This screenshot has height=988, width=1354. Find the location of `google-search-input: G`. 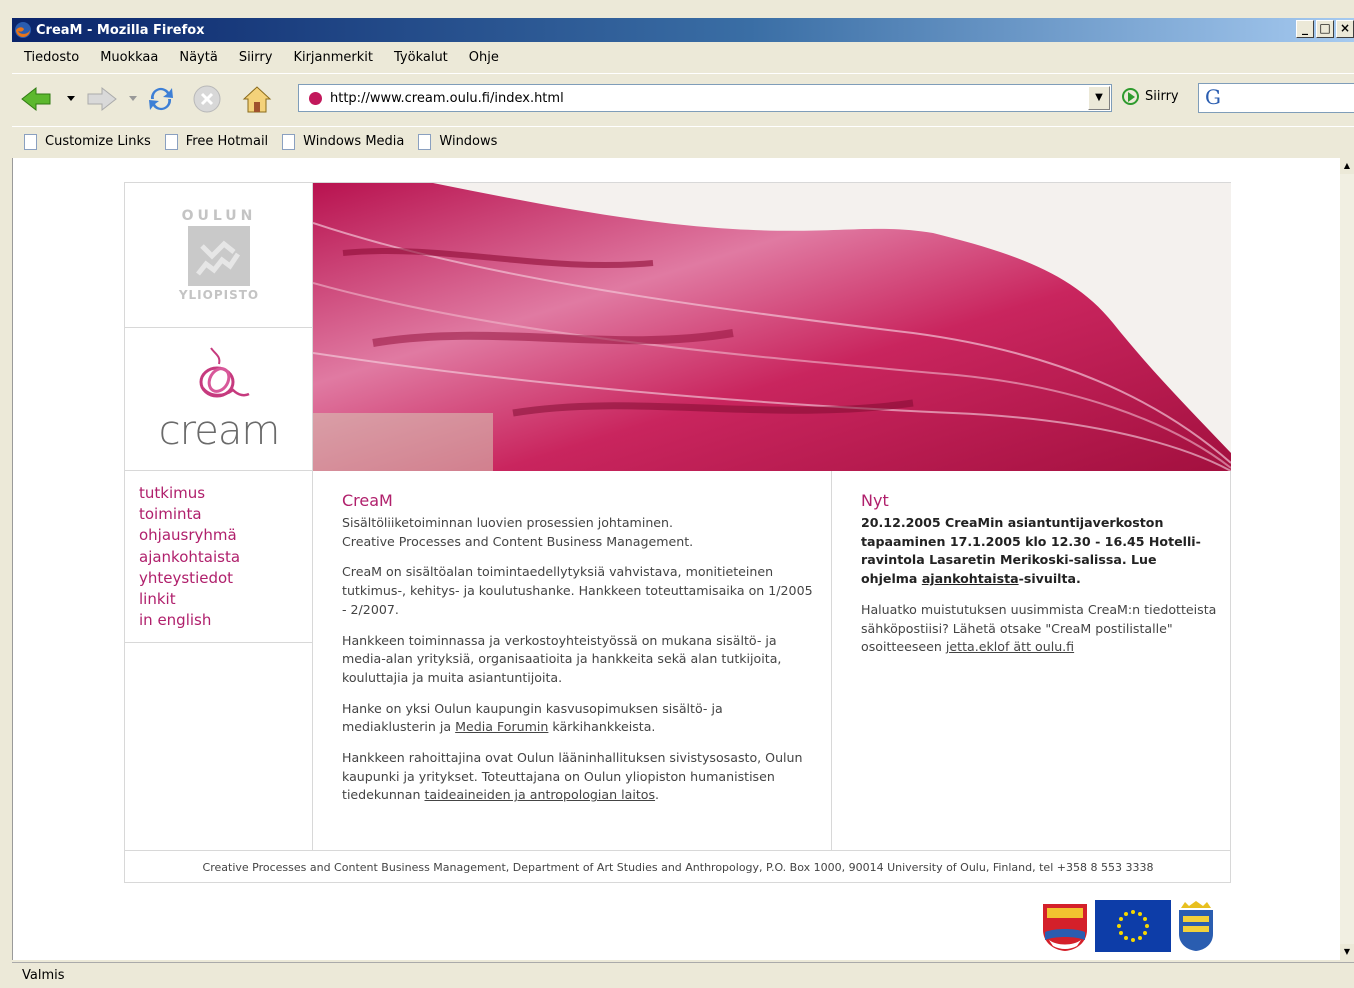

google-search-input: G is located at coordinates (1276, 98).